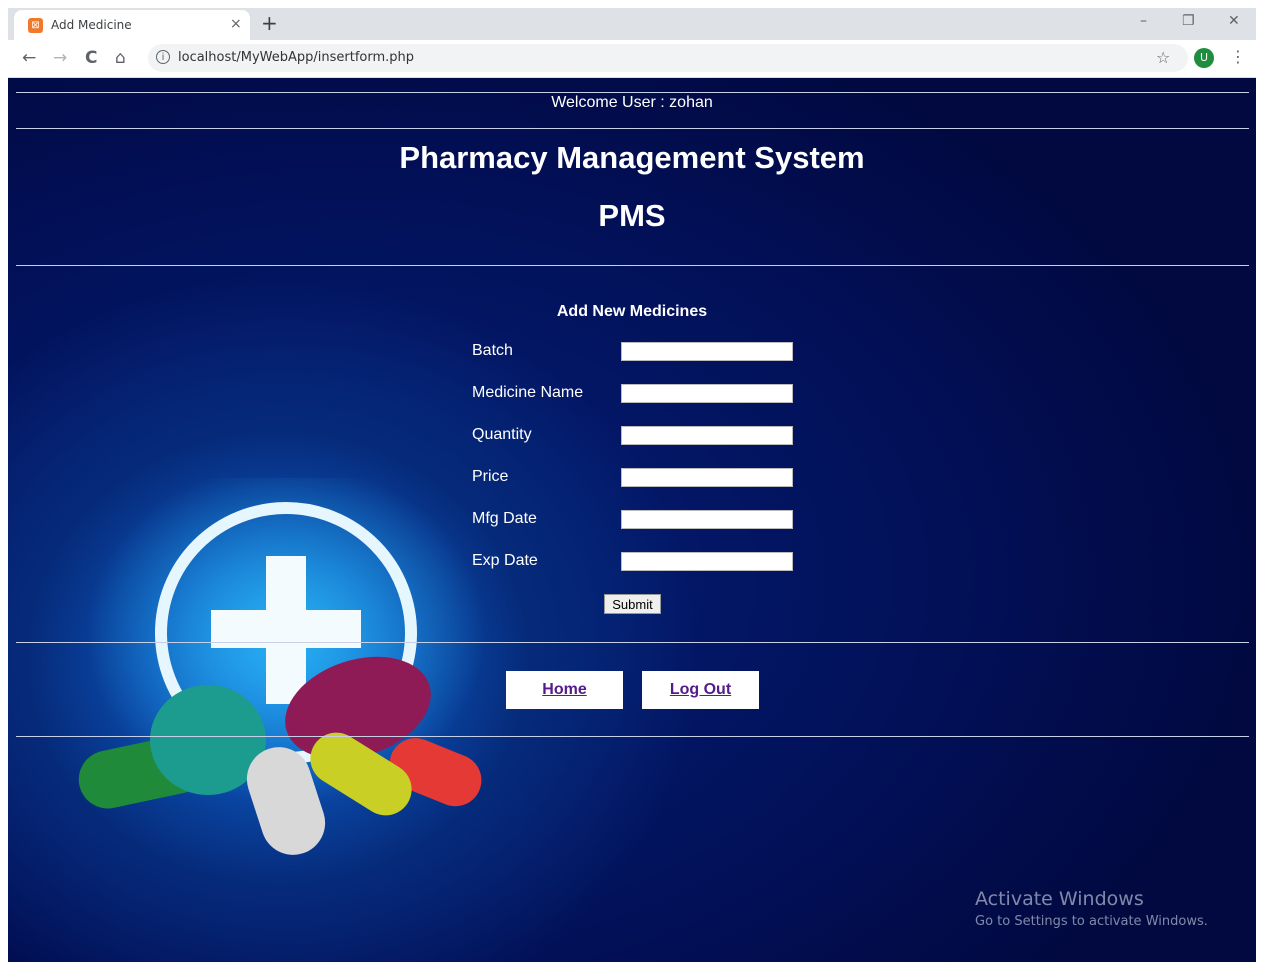 The image size is (1263, 962). Describe the element at coordinates (60, 58) in the screenshot. I see `forward-icon: →` at that location.